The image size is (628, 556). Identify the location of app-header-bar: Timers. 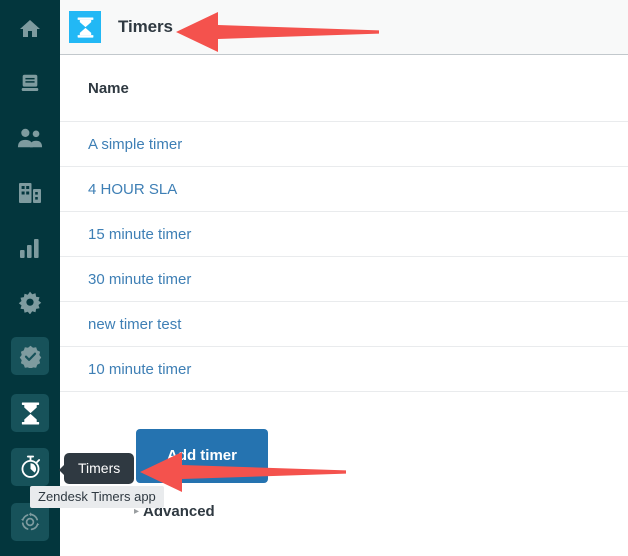
(344, 27).